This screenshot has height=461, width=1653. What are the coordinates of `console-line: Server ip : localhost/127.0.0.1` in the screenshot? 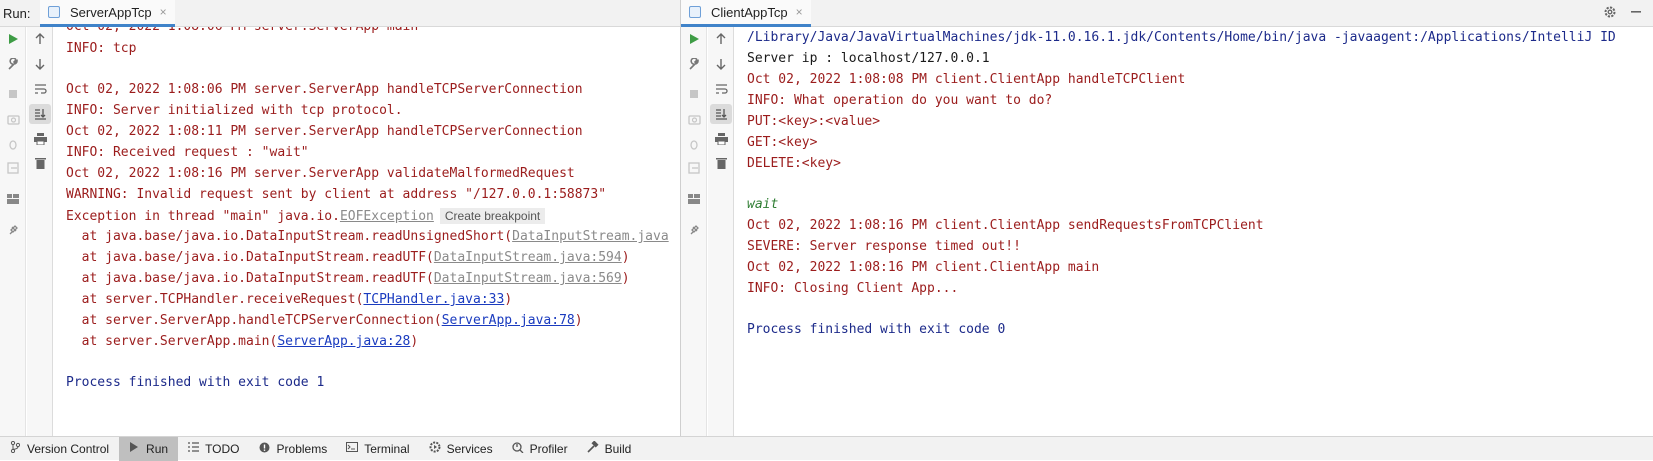 It's located at (868, 58).